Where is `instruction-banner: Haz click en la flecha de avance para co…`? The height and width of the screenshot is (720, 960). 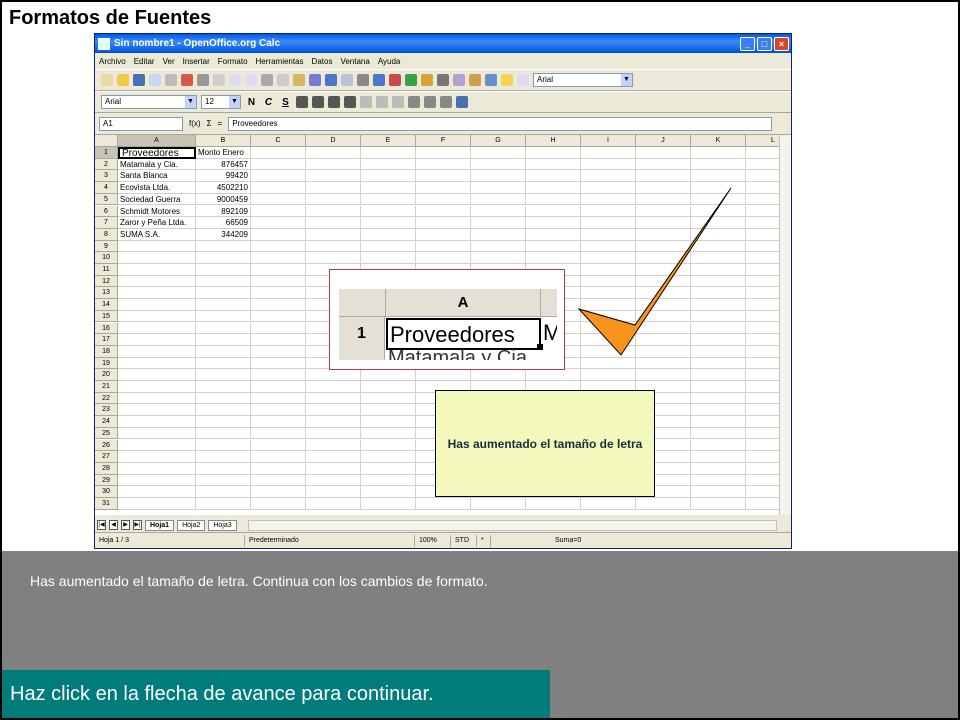 instruction-banner: Haz click en la flecha de avance para co… is located at coordinates (276, 694).